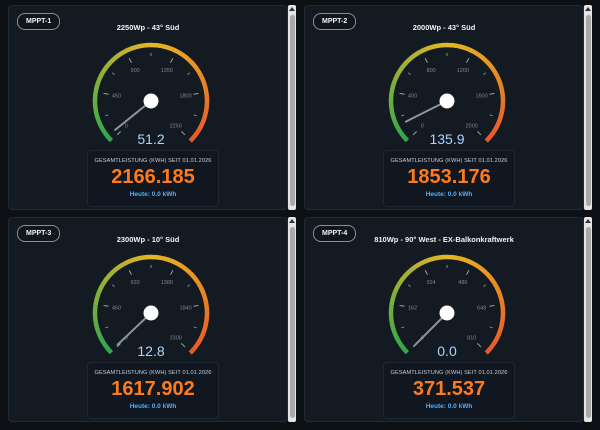 The image size is (600, 430). Describe the element at coordinates (185, 309) in the screenshot. I see `gauge-tick-label: 1840` at that location.